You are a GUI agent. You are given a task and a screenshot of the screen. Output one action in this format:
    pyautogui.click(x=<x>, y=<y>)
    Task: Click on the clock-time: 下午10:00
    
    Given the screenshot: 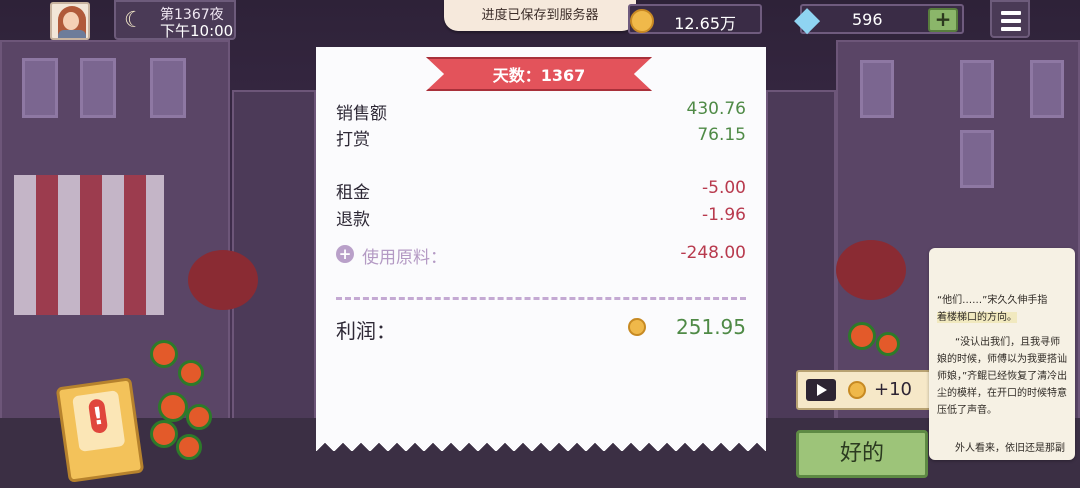 What is the action you would take?
    pyautogui.click(x=197, y=31)
    